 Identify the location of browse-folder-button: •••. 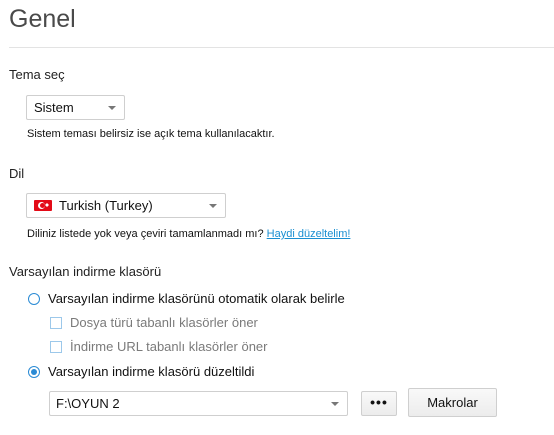
(379, 403).